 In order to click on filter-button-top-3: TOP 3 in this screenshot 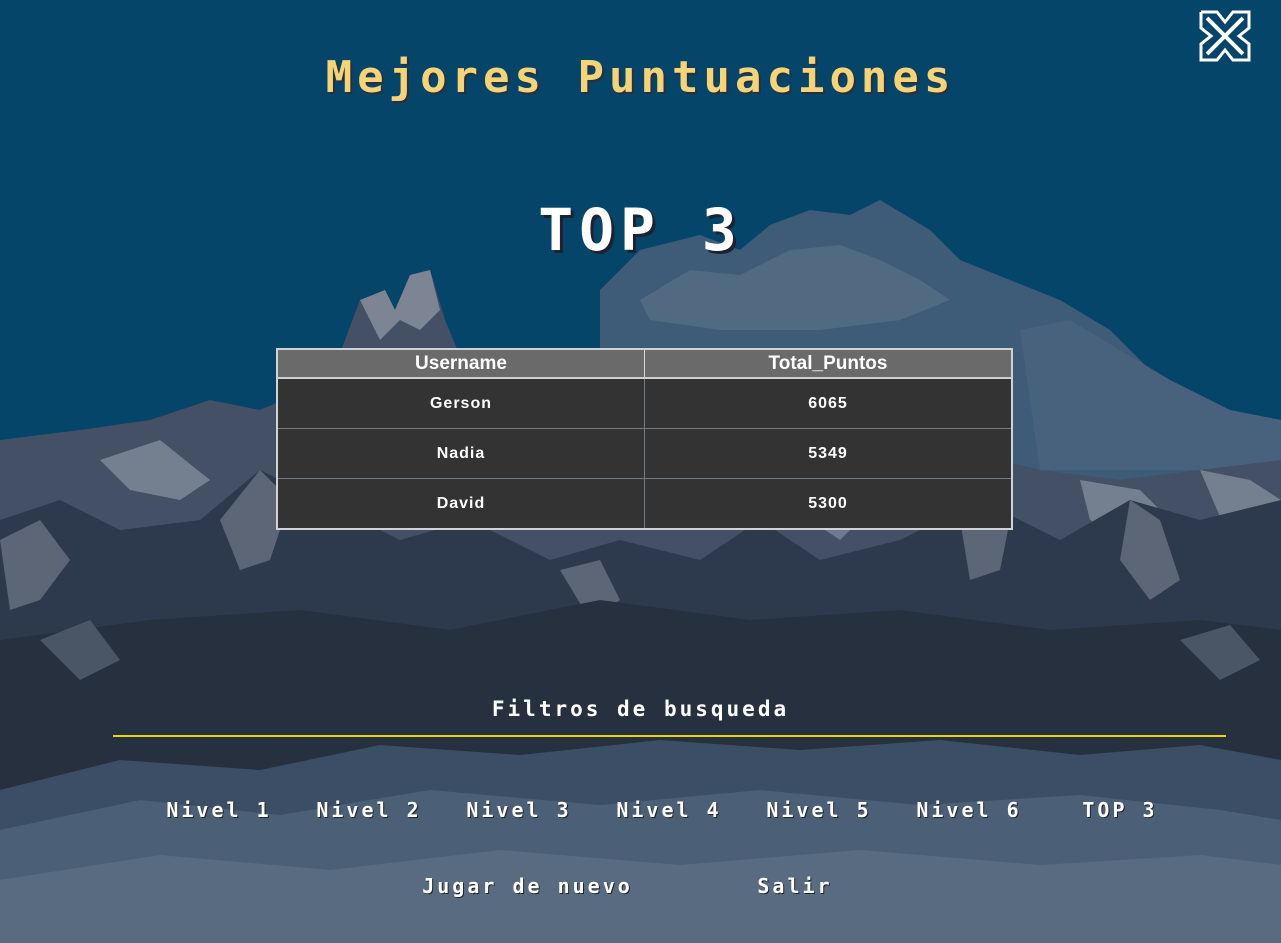, I will do `click(1120, 810)`.